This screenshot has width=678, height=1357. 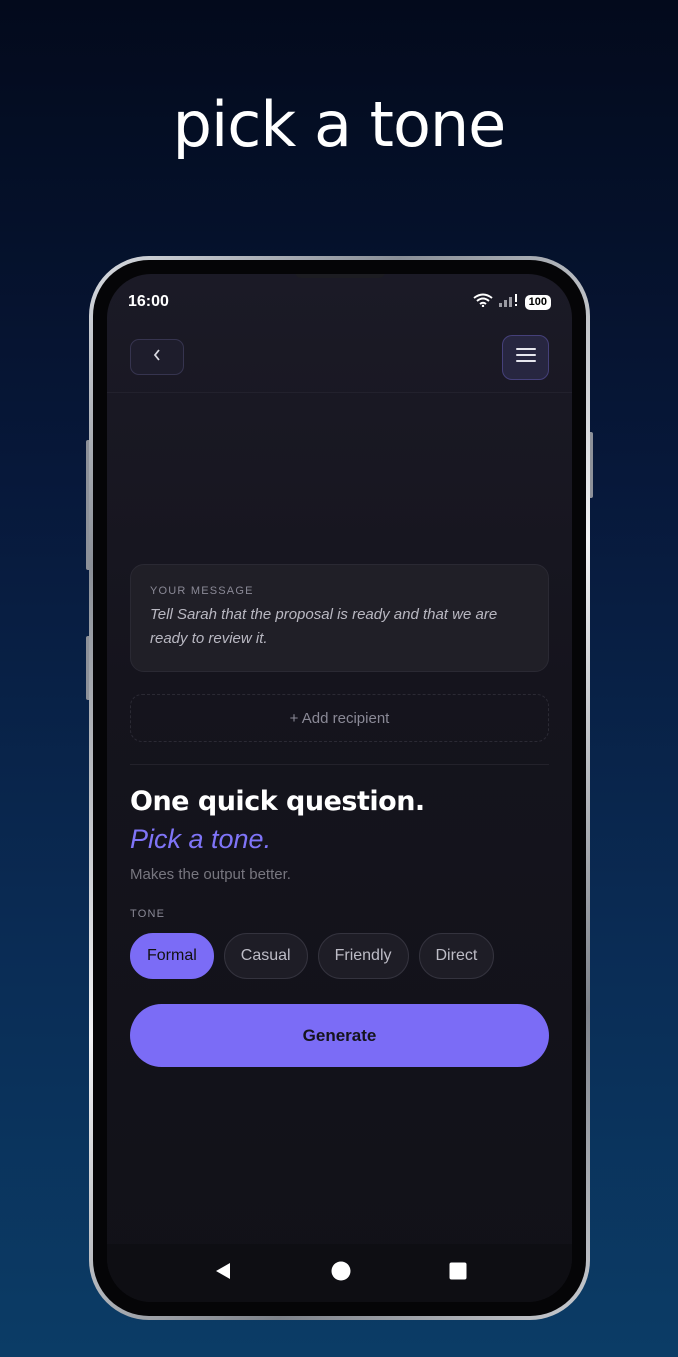 What do you see at coordinates (202, 591) in the screenshot?
I see `message-label: YOUR MESSAGE` at bounding box center [202, 591].